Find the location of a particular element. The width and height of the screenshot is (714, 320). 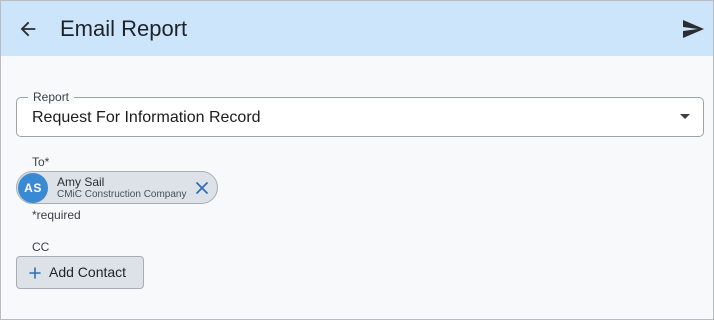

add-contact-button: Add Contact is located at coordinates (80, 272).